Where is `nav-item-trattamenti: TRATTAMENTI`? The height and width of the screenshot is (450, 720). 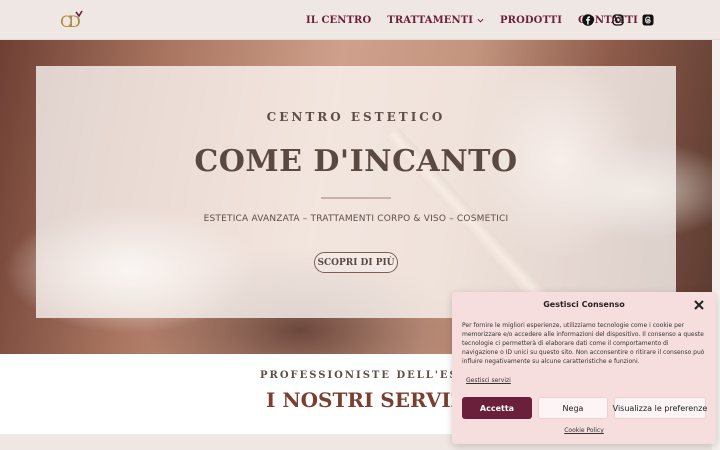
nav-item-trattamenti: TRATTAMENTI is located at coordinates (435, 20).